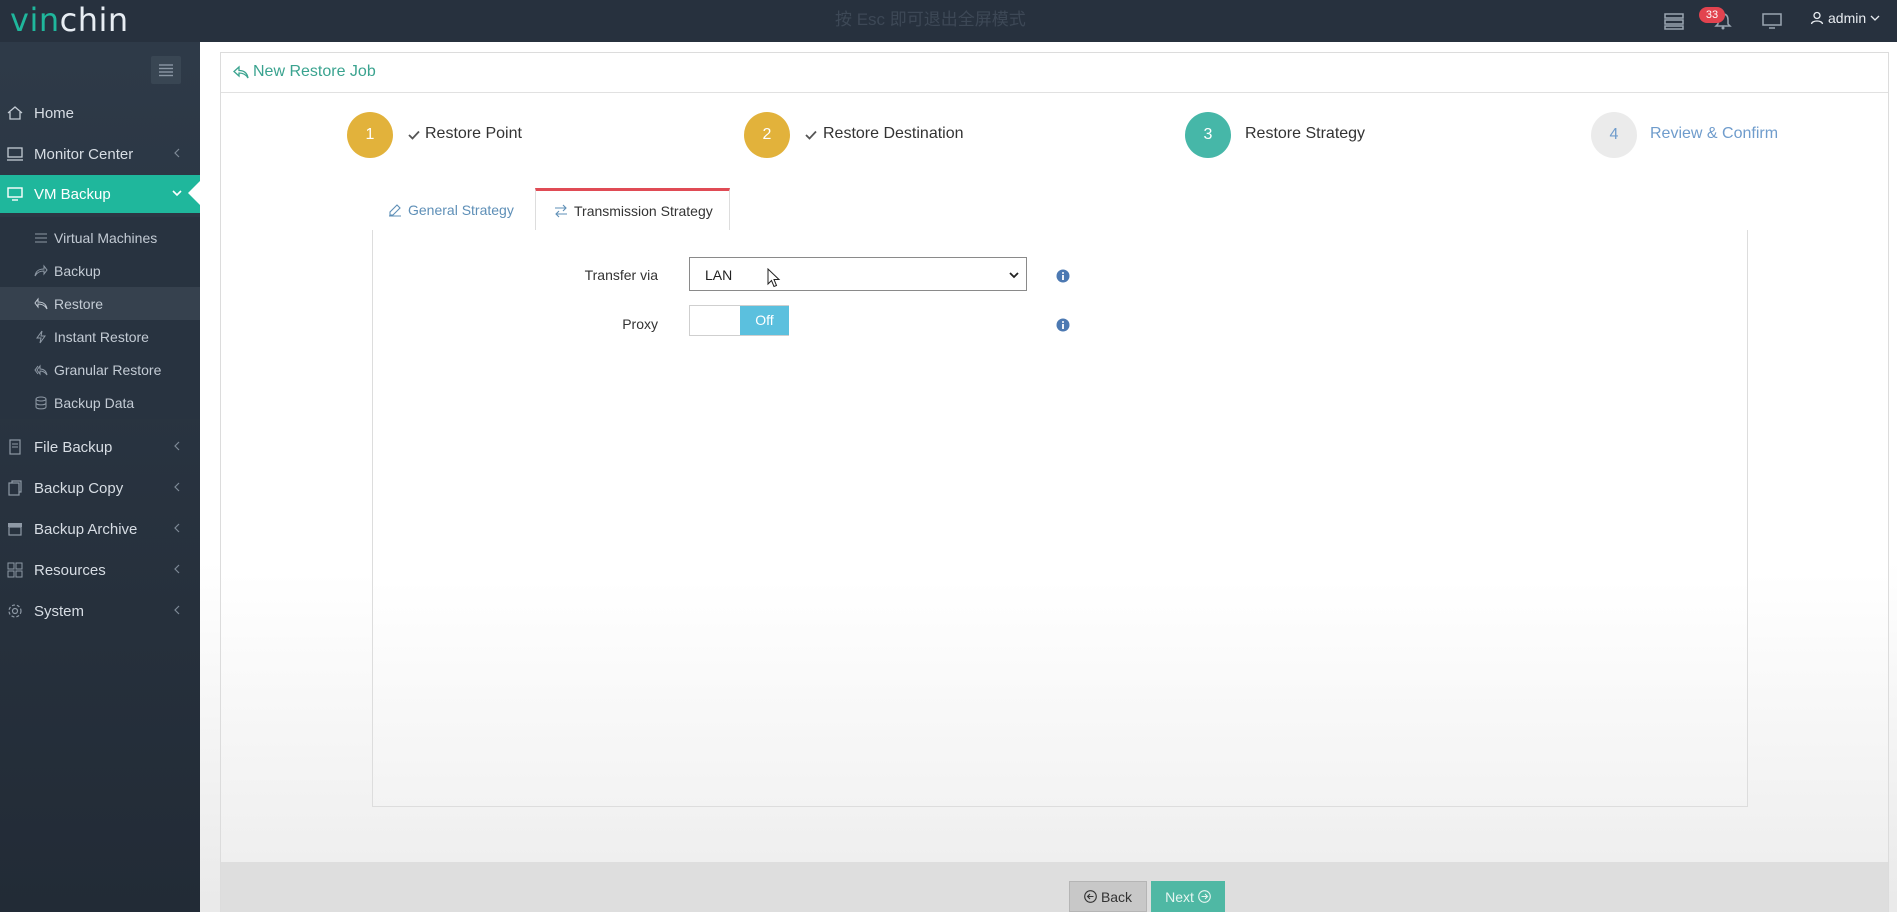  I want to click on step-1-label: Restore Point, so click(473, 133).